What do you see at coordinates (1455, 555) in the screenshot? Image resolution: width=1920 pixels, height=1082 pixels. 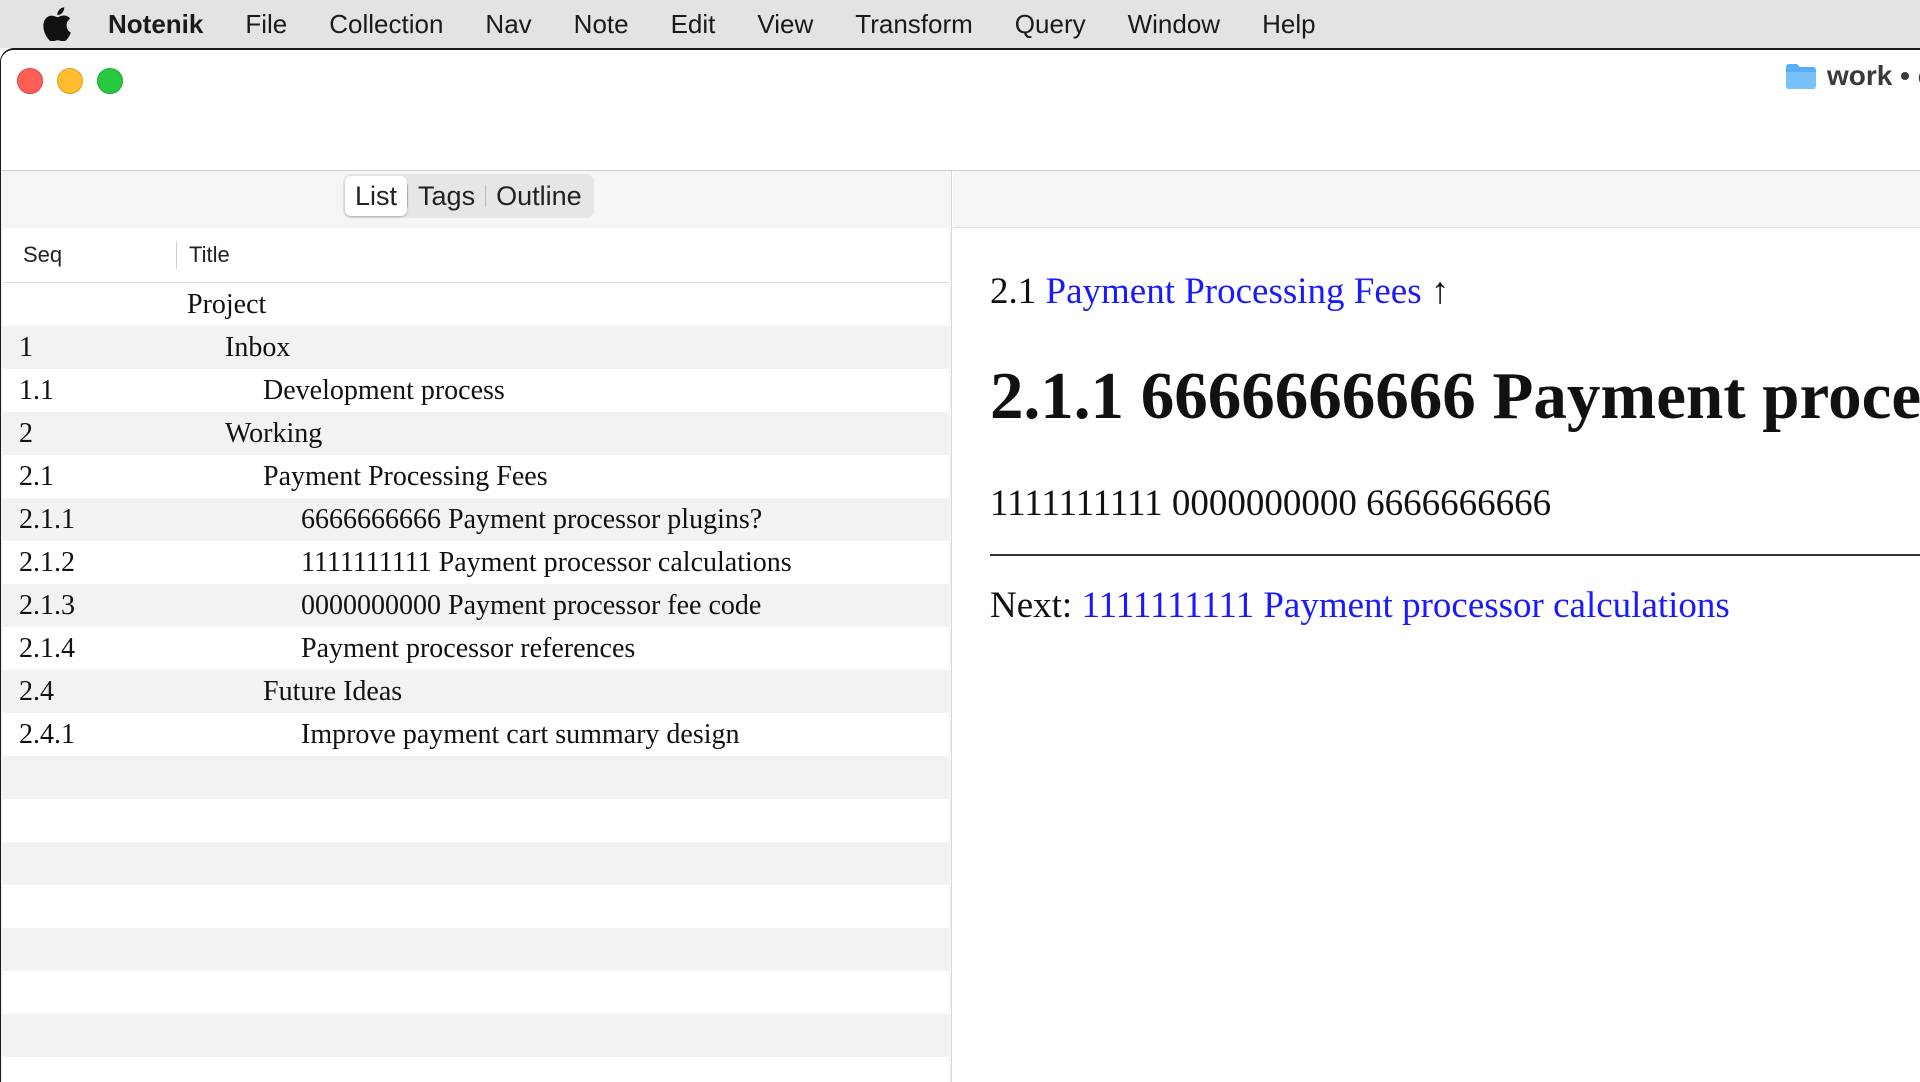 I see `horizontal-rule` at bounding box center [1455, 555].